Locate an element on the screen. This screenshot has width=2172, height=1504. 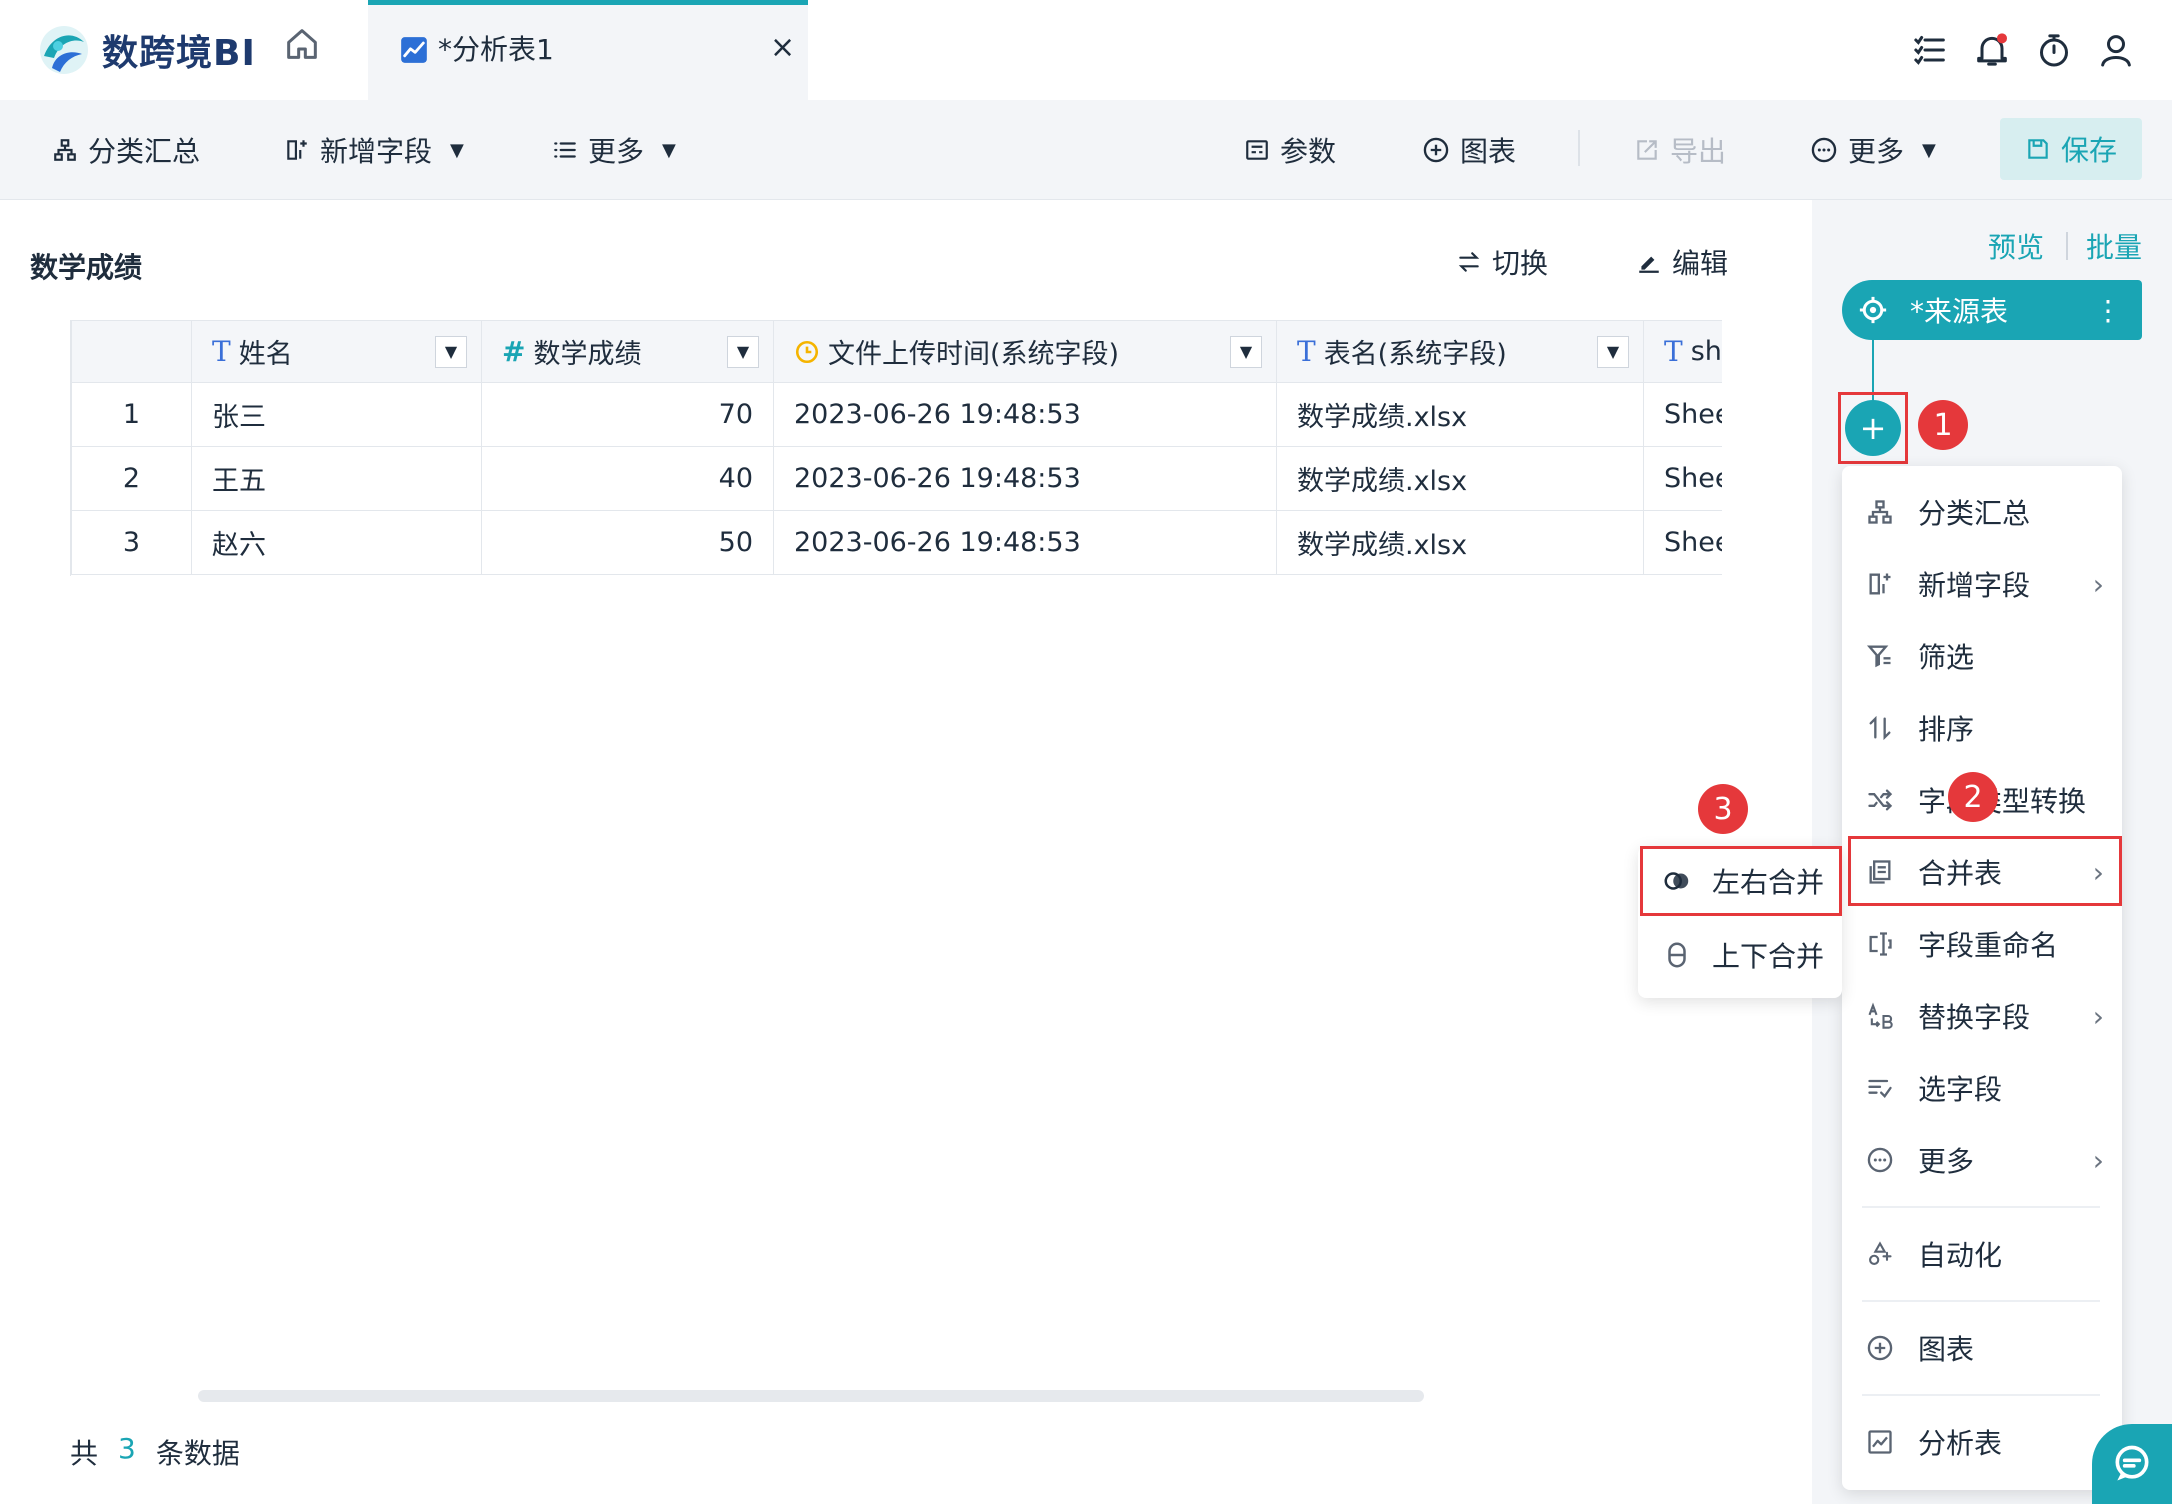
menu-item-select-fields: 选字段 is located at coordinates (1982, 1088).